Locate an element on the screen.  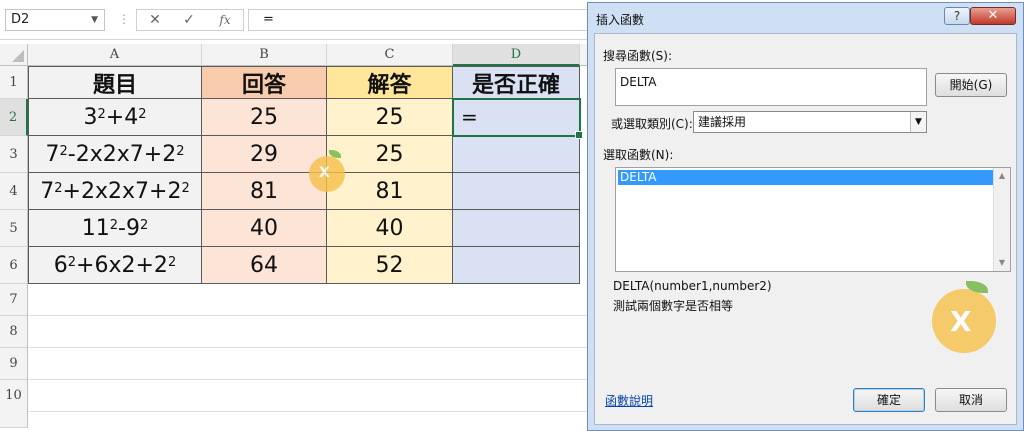
row-header-3: 3 is located at coordinates (14, 154).